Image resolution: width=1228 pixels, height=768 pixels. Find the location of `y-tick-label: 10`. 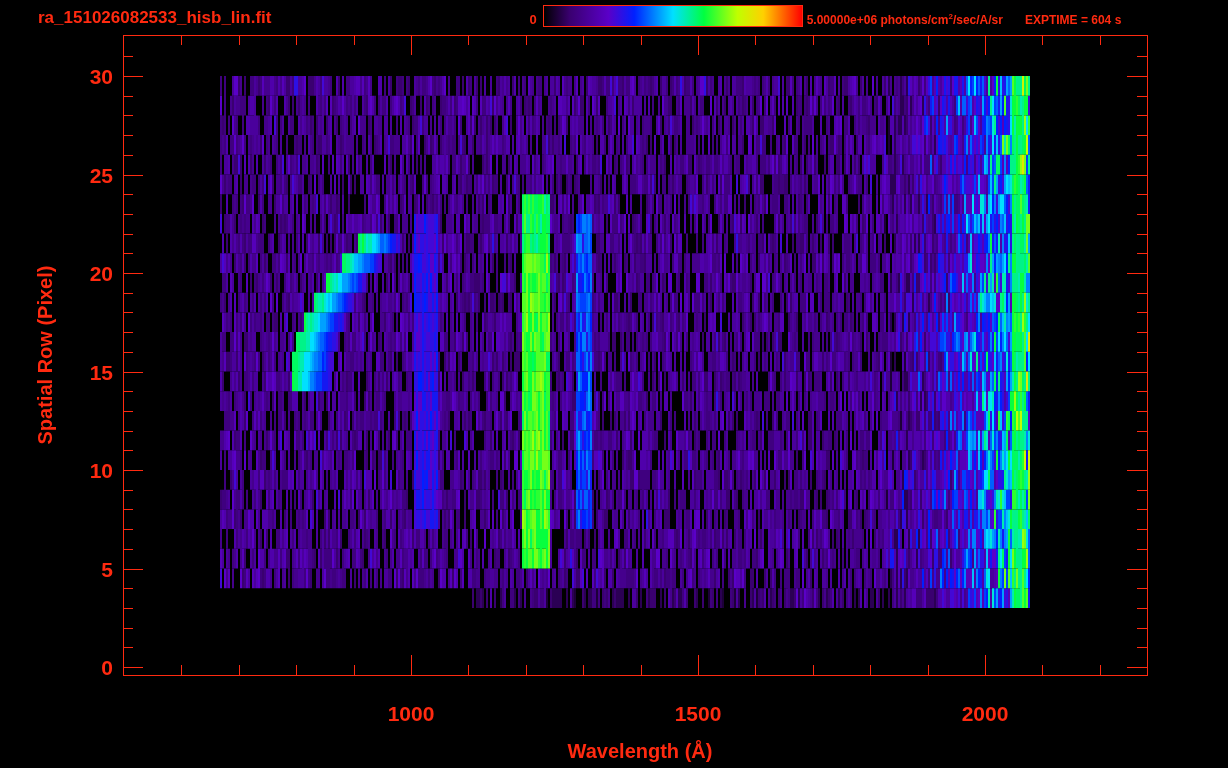

y-tick-label: 10 is located at coordinates (101, 470).